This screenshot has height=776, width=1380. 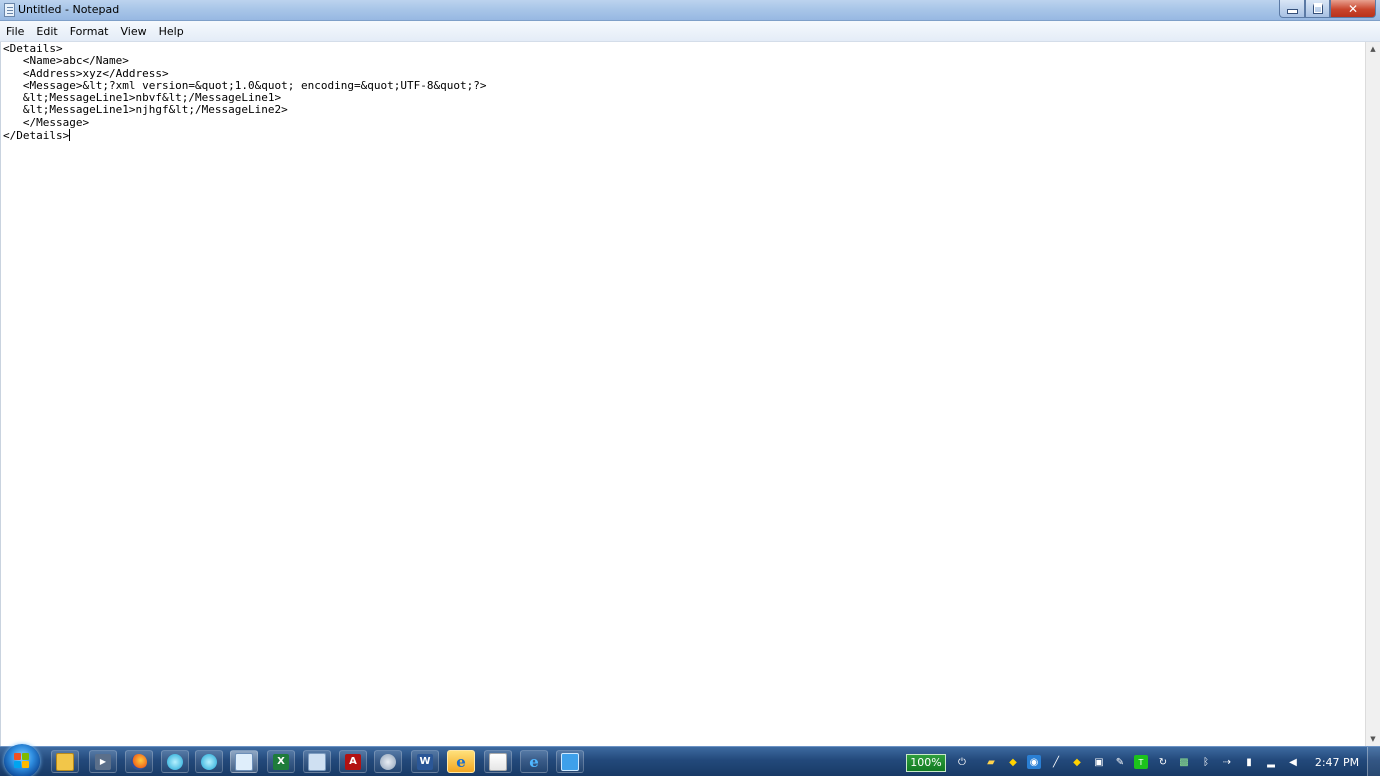 I want to click on tray-tc-icon: T, so click(x=1141, y=762).